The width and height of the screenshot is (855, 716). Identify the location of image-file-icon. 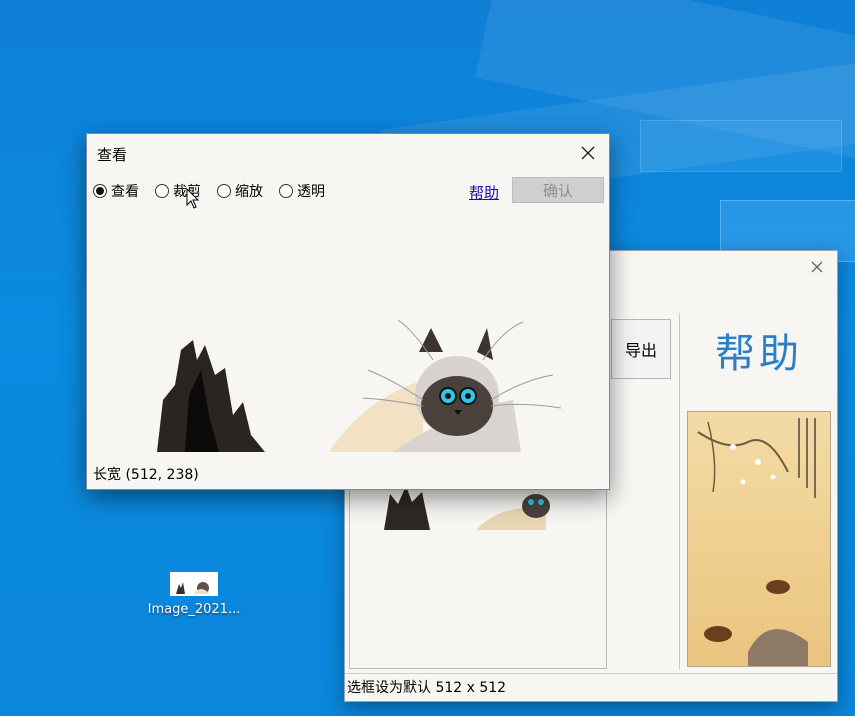
(194, 584).